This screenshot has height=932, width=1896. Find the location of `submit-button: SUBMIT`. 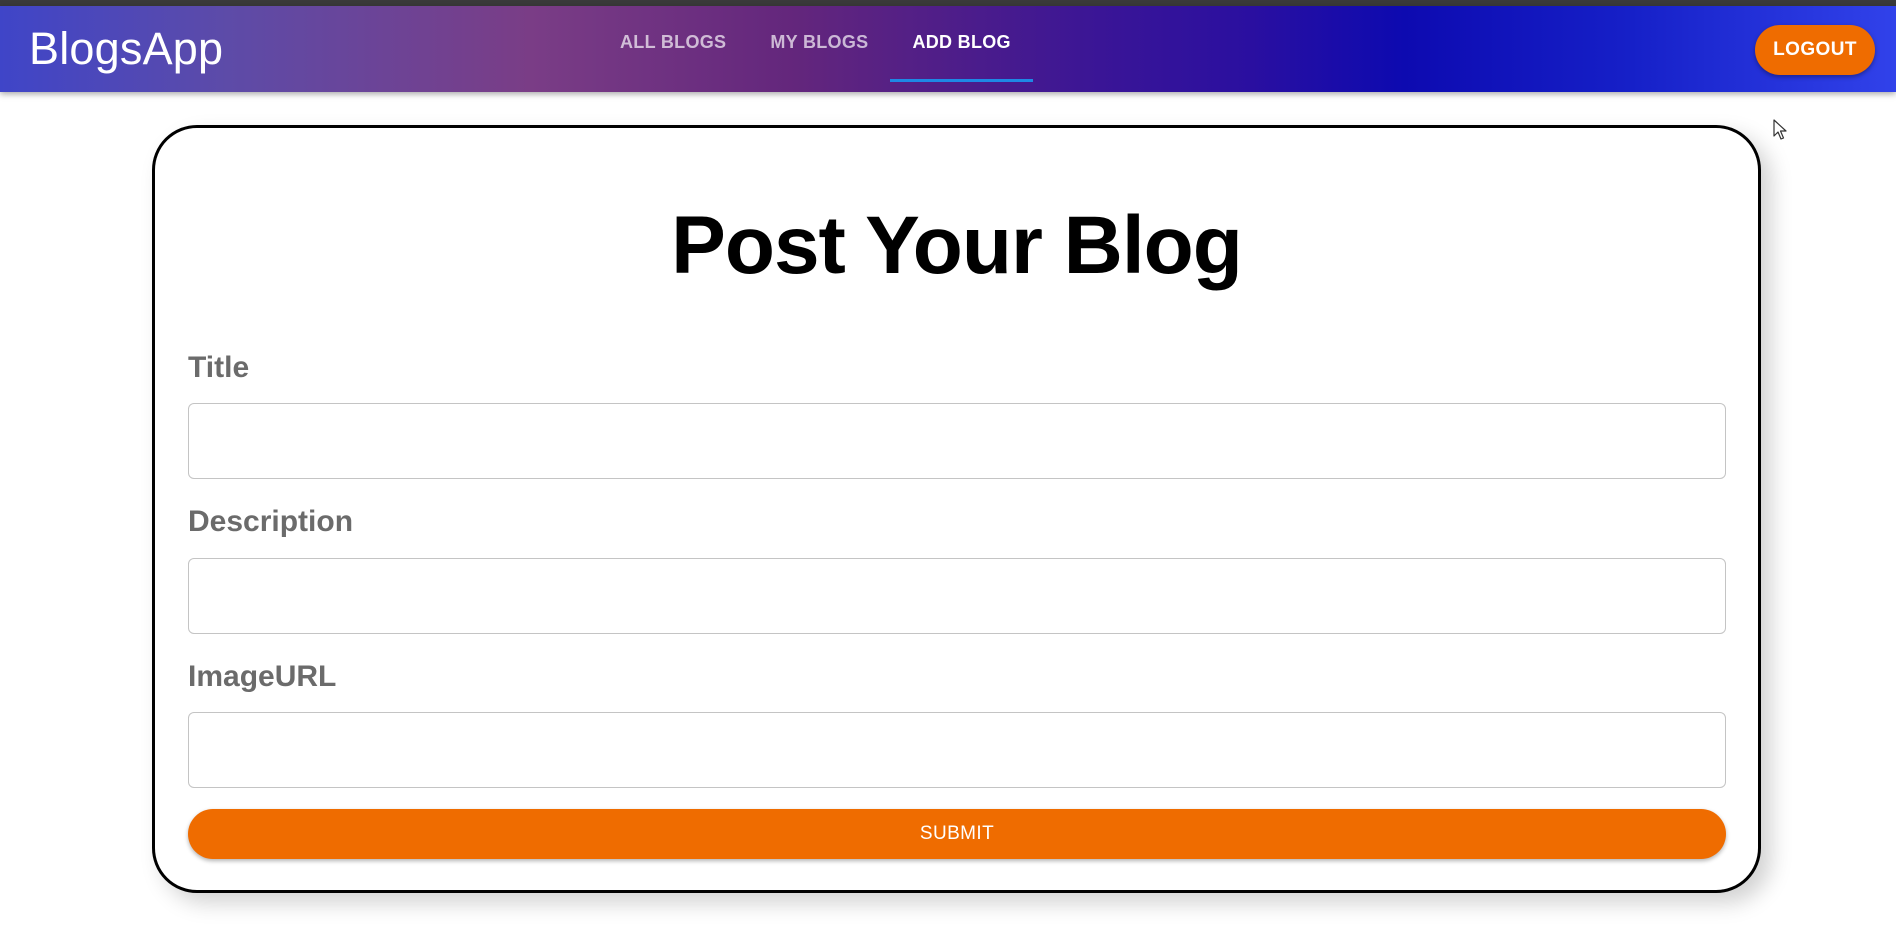

submit-button: SUBMIT is located at coordinates (957, 834).